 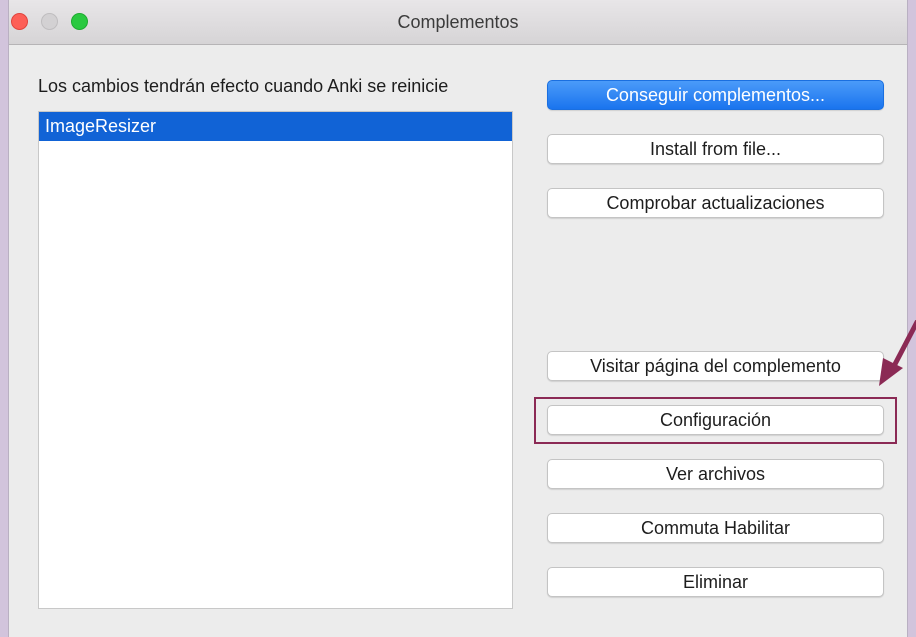 I want to click on addon-list-item: ImageResizer, so click(x=275, y=126).